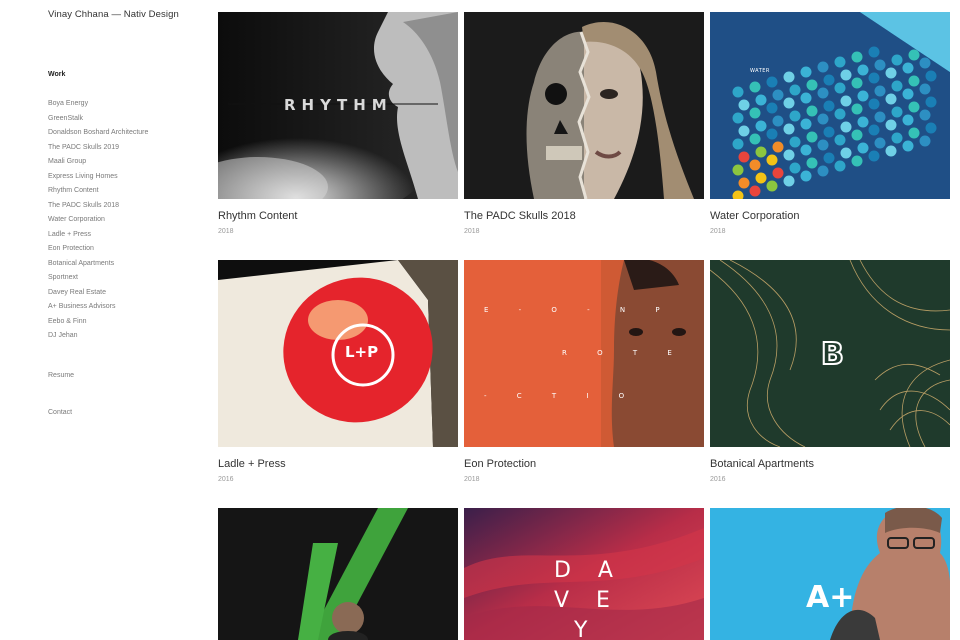 Image resolution: width=960 pixels, height=640 pixels. Describe the element at coordinates (56, 74) in the screenshot. I see `nav-heading-work: Work` at that location.